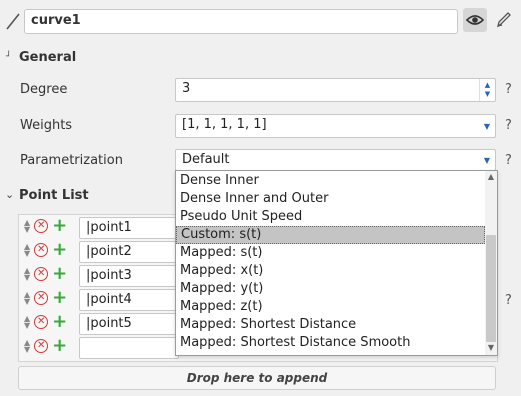 This screenshot has height=396, width=521. I want to click on scrollbar-thumb, so click(491, 288).